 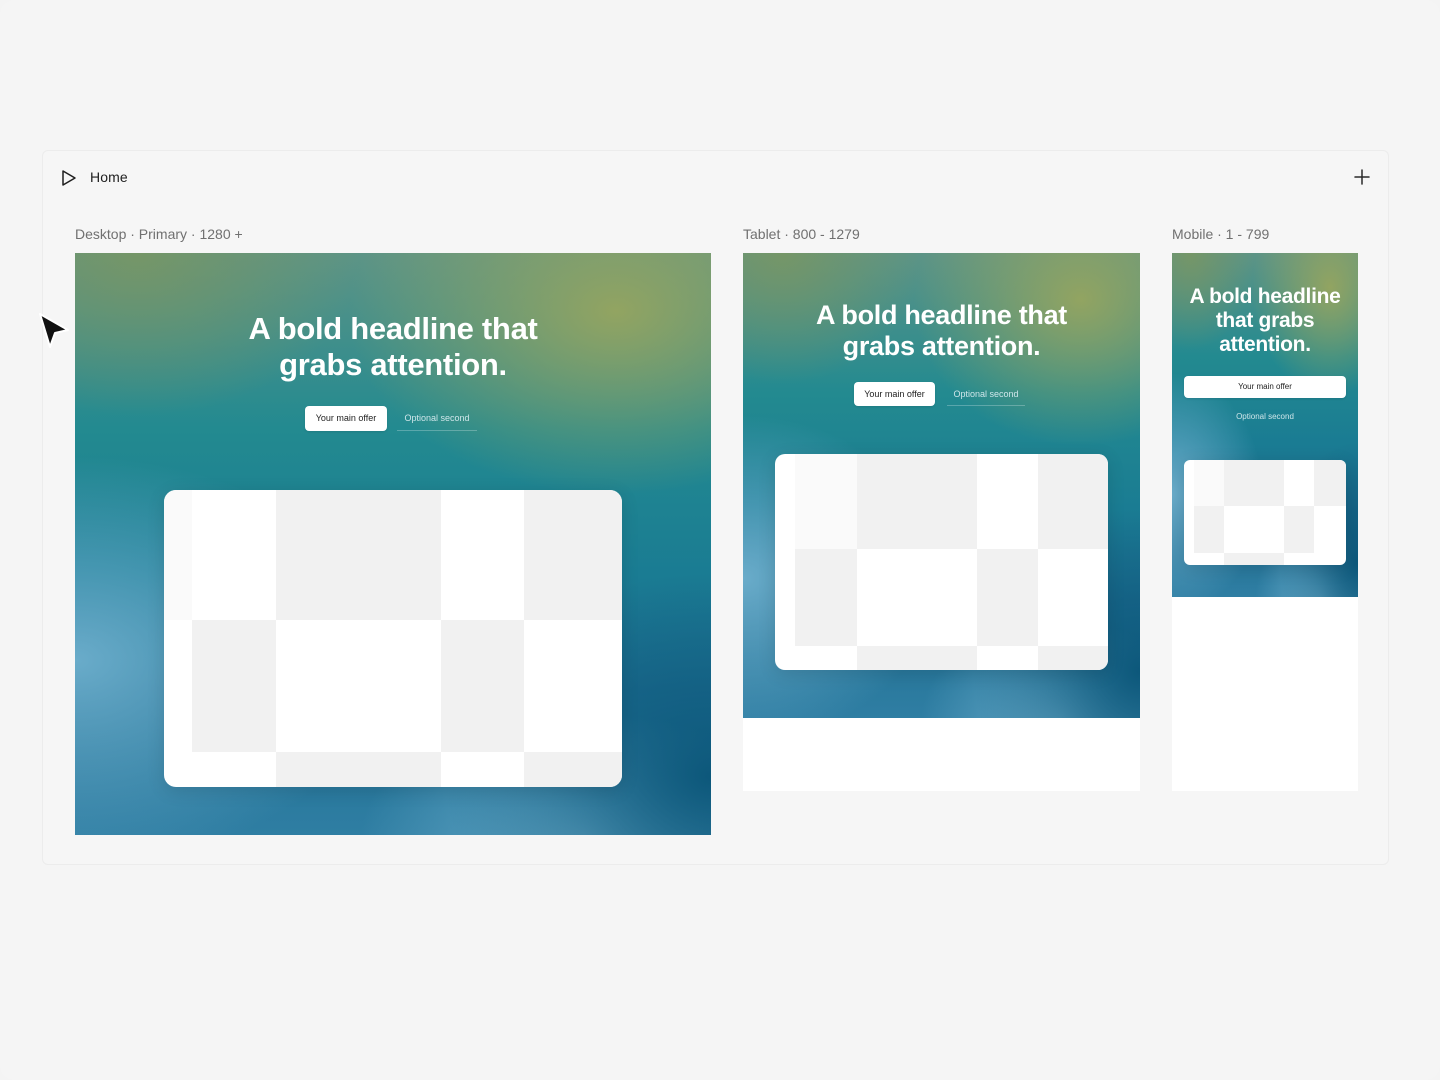 I want to click on page-title: Home, so click(x=109, y=177).